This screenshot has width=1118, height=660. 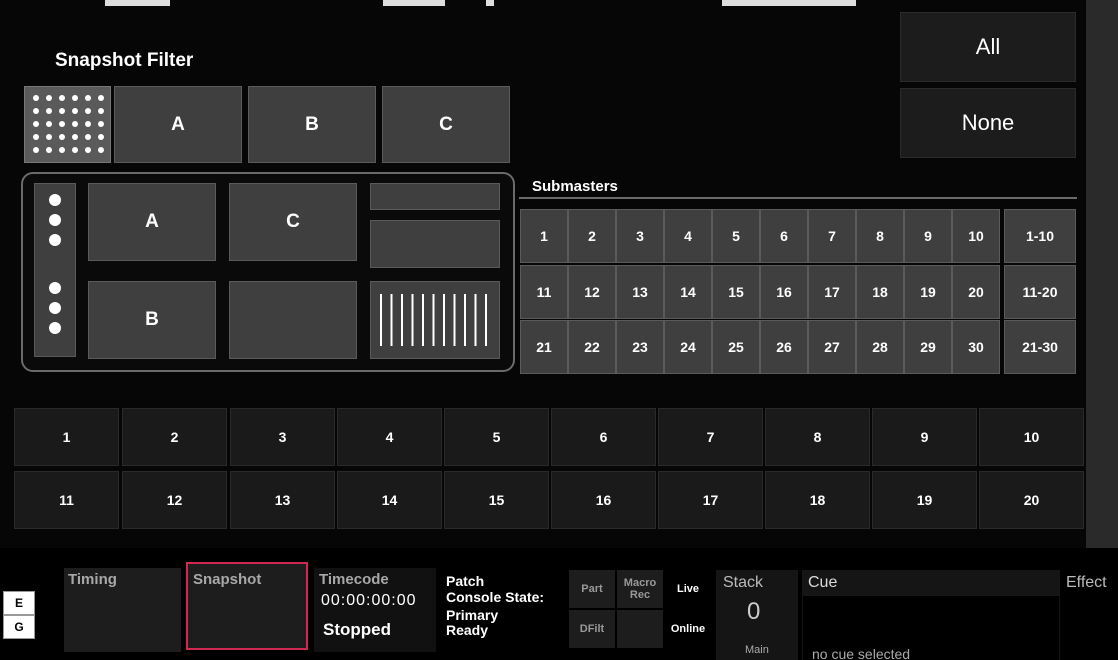 What do you see at coordinates (640, 292) in the screenshot?
I see `submaster-button: 13` at bounding box center [640, 292].